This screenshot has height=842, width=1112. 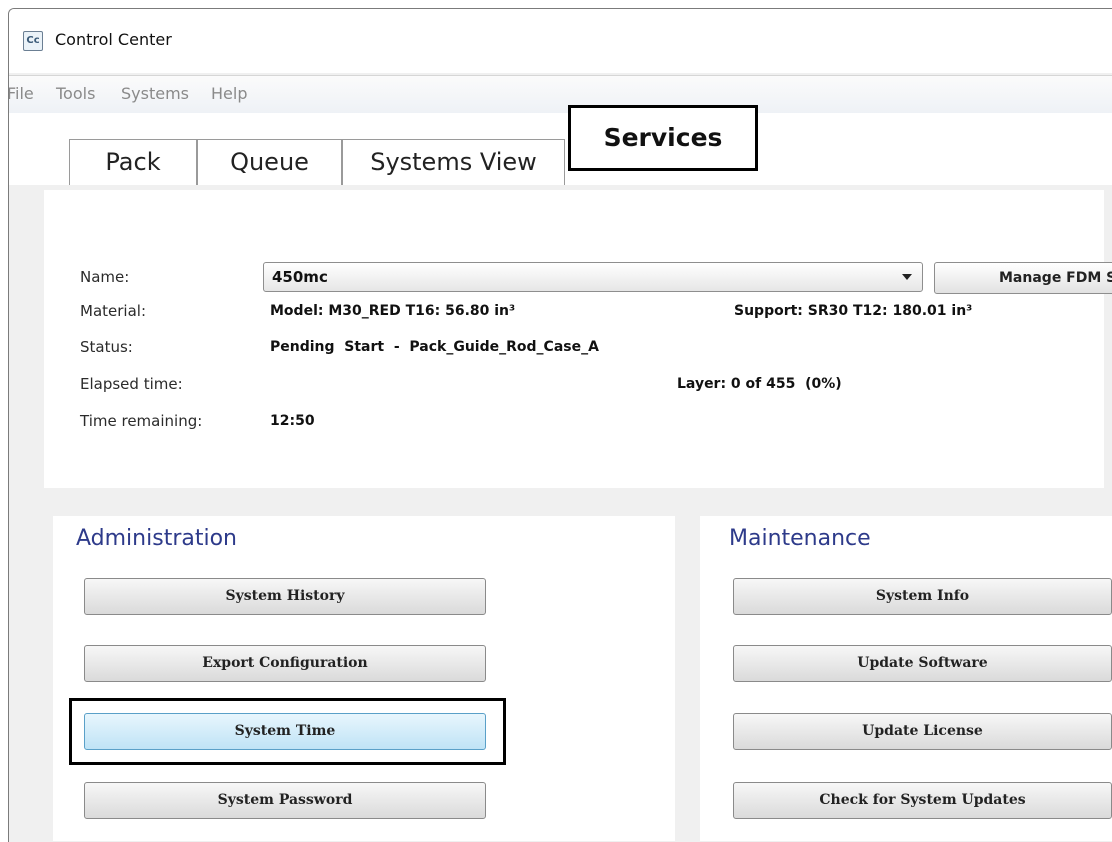 I want to click on time-remaining-value: 12:50, so click(x=292, y=421).